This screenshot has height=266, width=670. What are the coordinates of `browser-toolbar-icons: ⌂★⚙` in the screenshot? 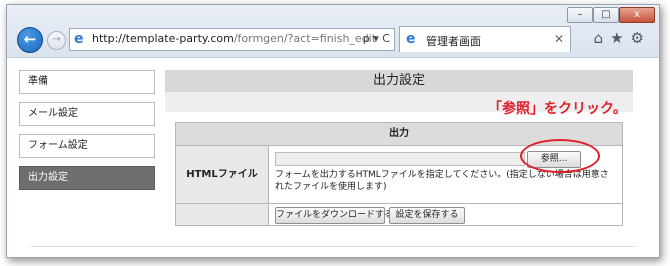 It's located at (622, 38).